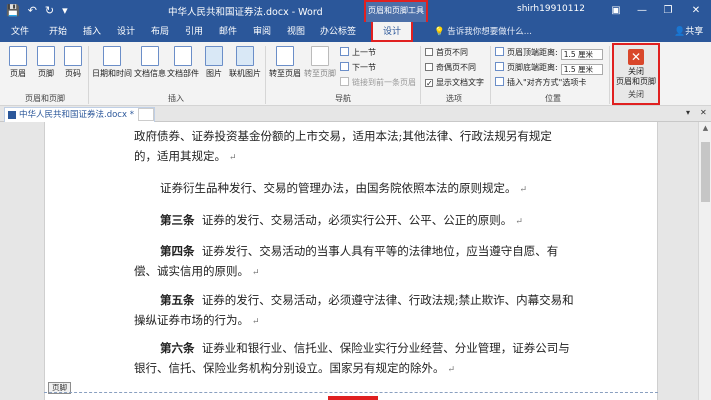  What do you see at coordinates (65, 11) in the screenshot?
I see `customize-qat-icon: ▾` at bounding box center [65, 11].